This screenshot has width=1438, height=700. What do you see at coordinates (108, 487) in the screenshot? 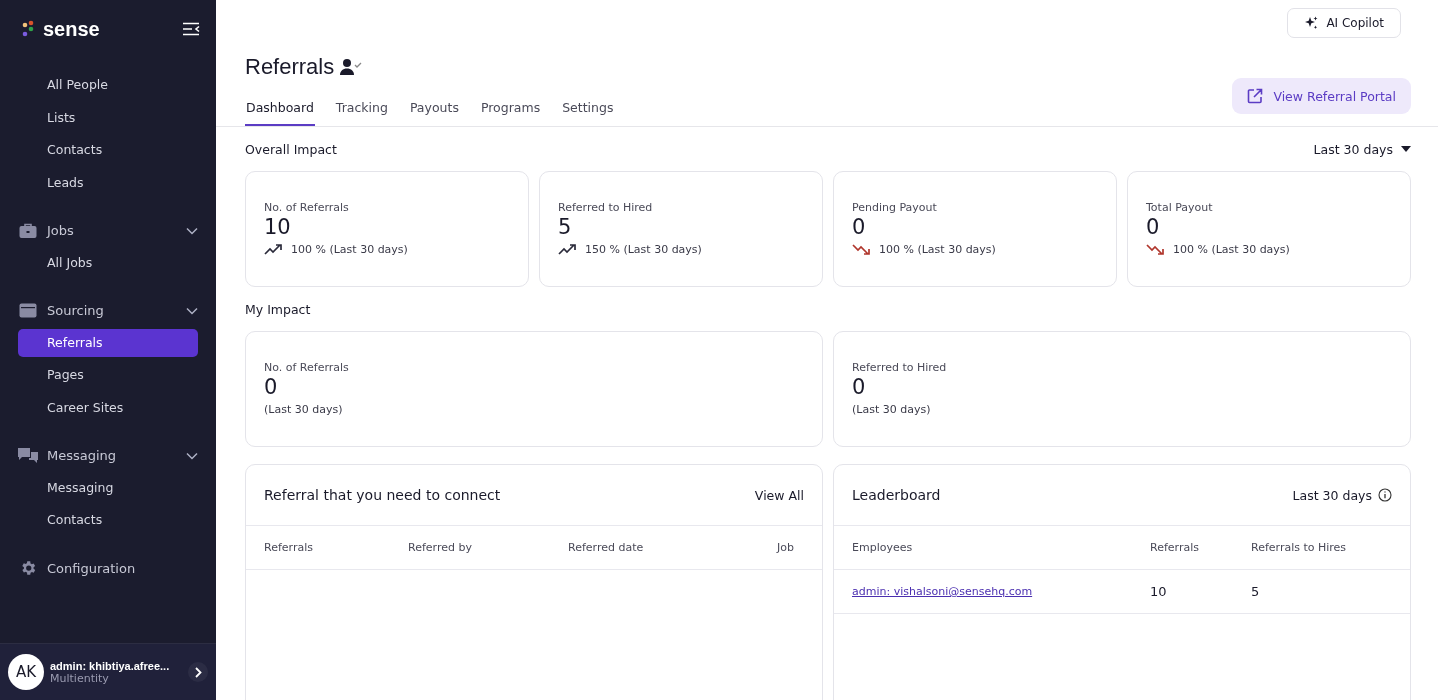
I see `nav-item: Messaging` at bounding box center [108, 487].